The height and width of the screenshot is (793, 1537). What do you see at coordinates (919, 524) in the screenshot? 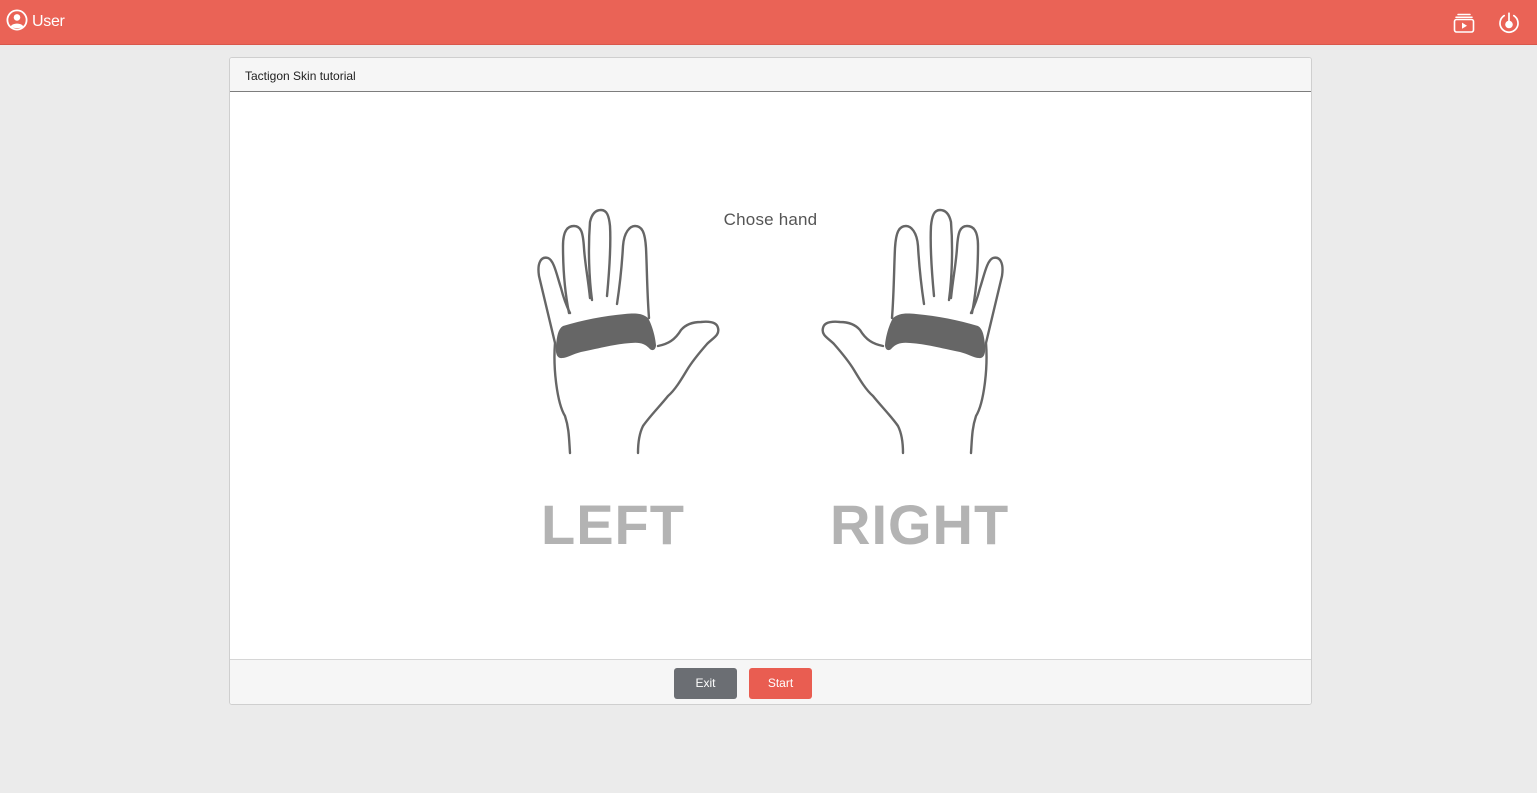
I see `right-hand-label: RIGHT` at bounding box center [919, 524].